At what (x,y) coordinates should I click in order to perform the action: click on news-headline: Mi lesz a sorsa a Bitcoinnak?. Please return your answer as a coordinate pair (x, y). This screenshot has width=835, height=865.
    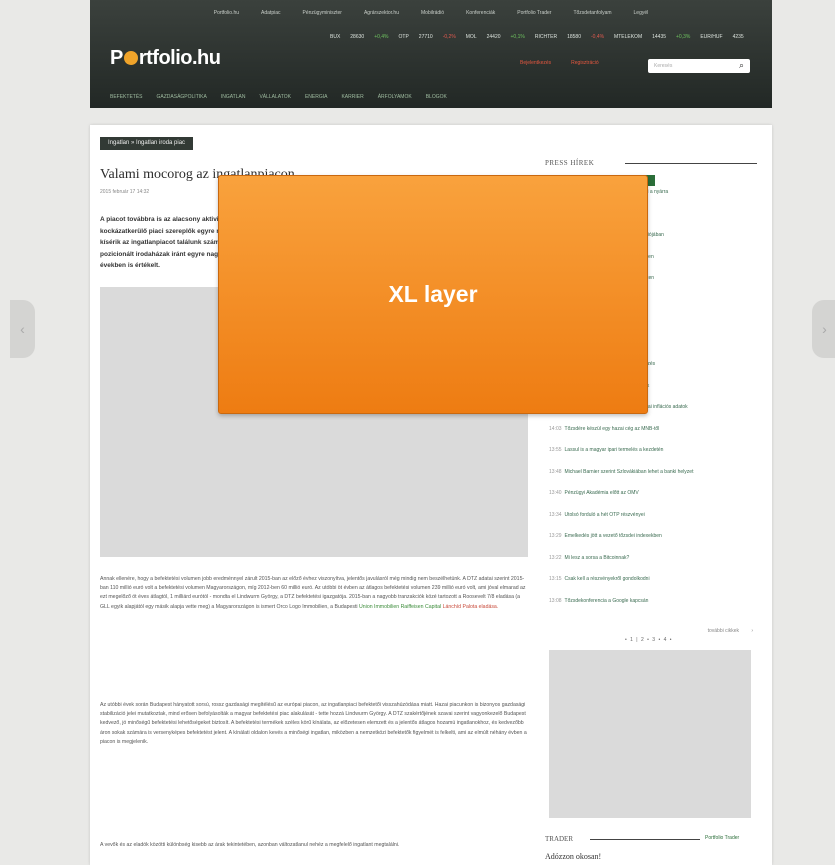
    Looking at the image, I should click on (597, 558).